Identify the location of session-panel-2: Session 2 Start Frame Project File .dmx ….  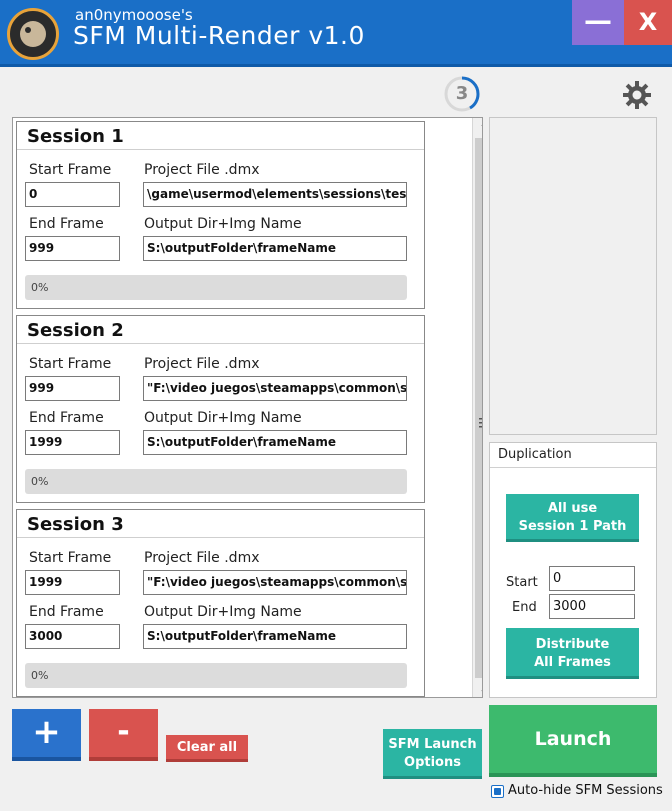
(220, 409).